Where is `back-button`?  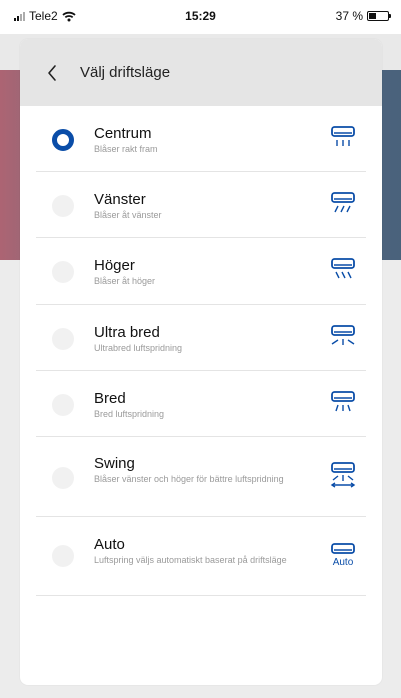
back-button is located at coordinates (50, 72).